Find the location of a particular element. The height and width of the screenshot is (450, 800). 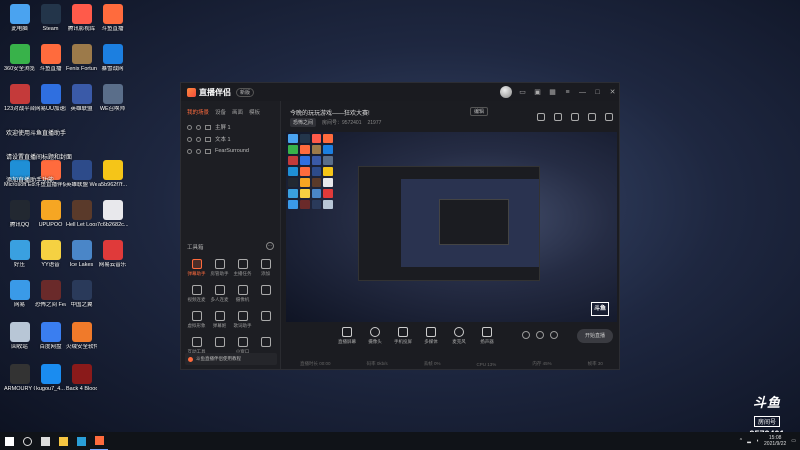

media-button: 多媒体 is located at coordinates (431, 336).